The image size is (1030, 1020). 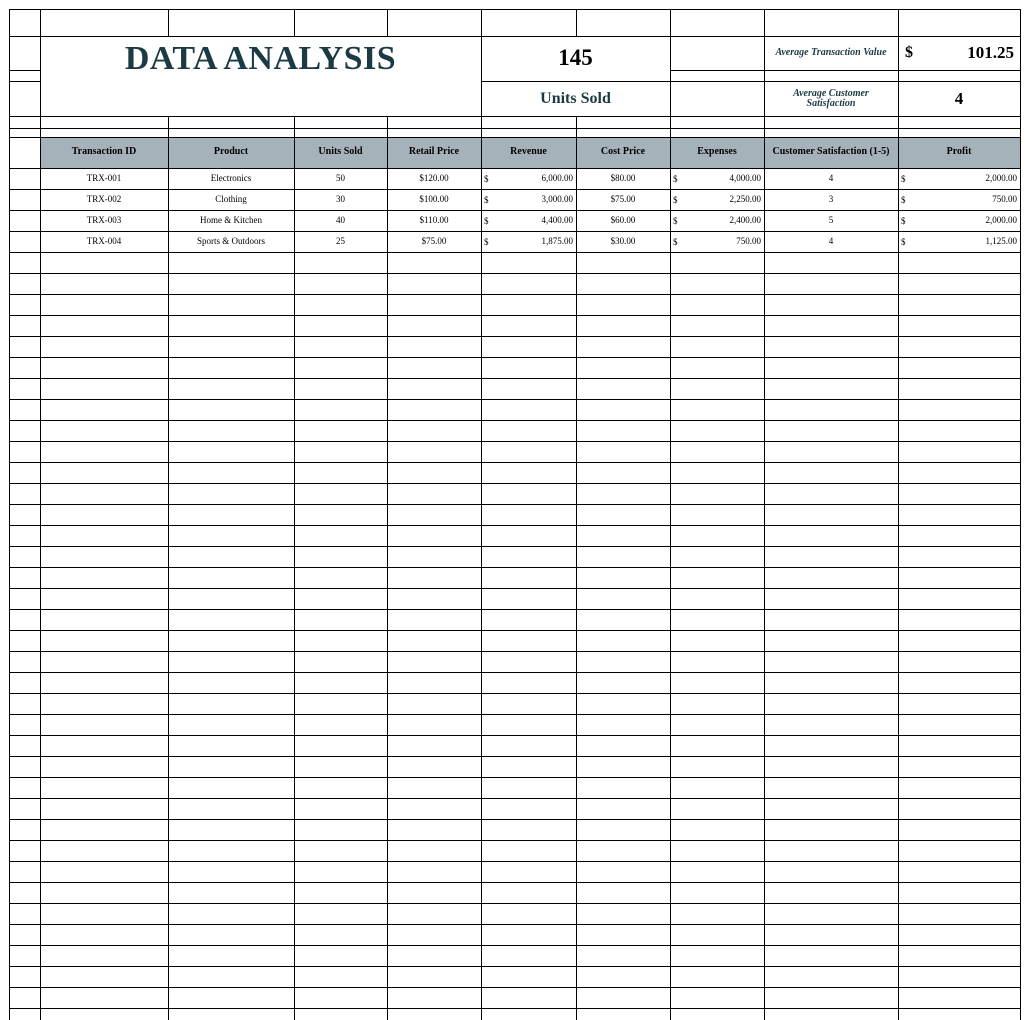 What do you see at coordinates (990, 53) in the screenshot?
I see `avg-transaction-value: 101.25` at bounding box center [990, 53].